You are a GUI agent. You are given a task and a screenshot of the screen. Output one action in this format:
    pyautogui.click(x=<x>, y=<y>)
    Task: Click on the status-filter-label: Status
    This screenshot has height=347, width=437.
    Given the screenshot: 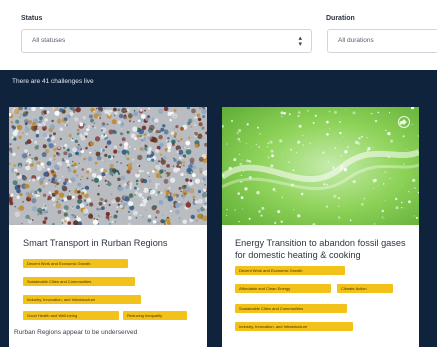 What is the action you would take?
    pyautogui.click(x=32, y=18)
    